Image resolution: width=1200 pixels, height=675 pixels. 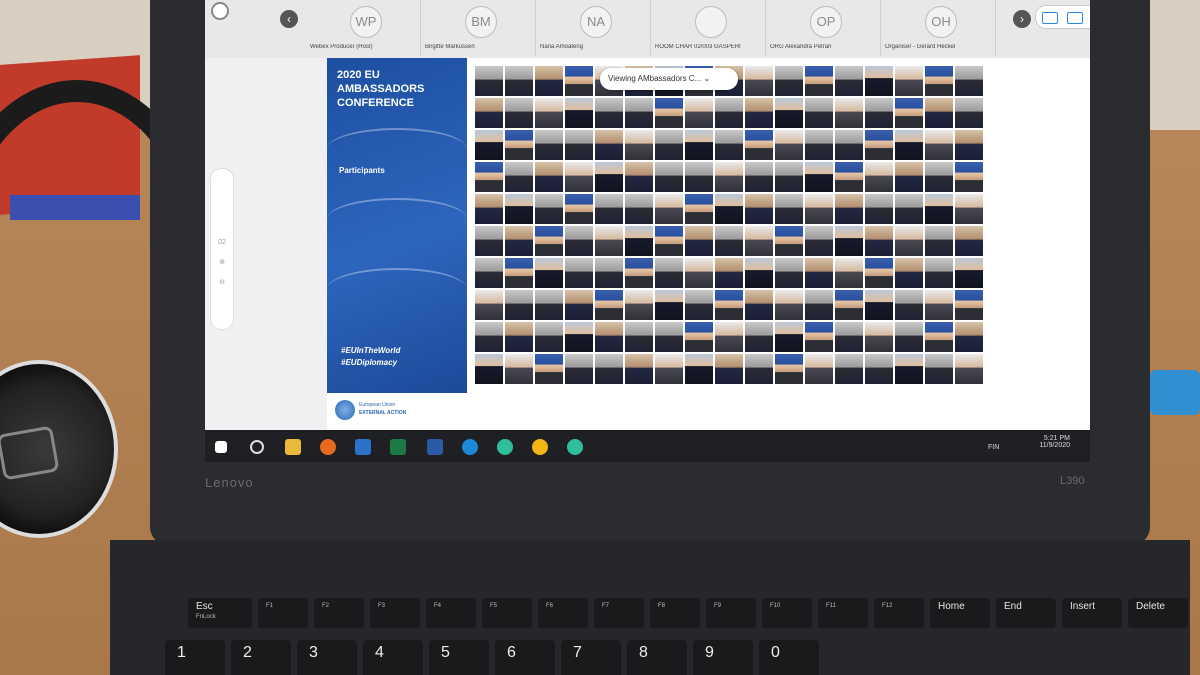 What do you see at coordinates (339, 613) in the screenshot?
I see `keyboard-key: F2` at bounding box center [339, 613].